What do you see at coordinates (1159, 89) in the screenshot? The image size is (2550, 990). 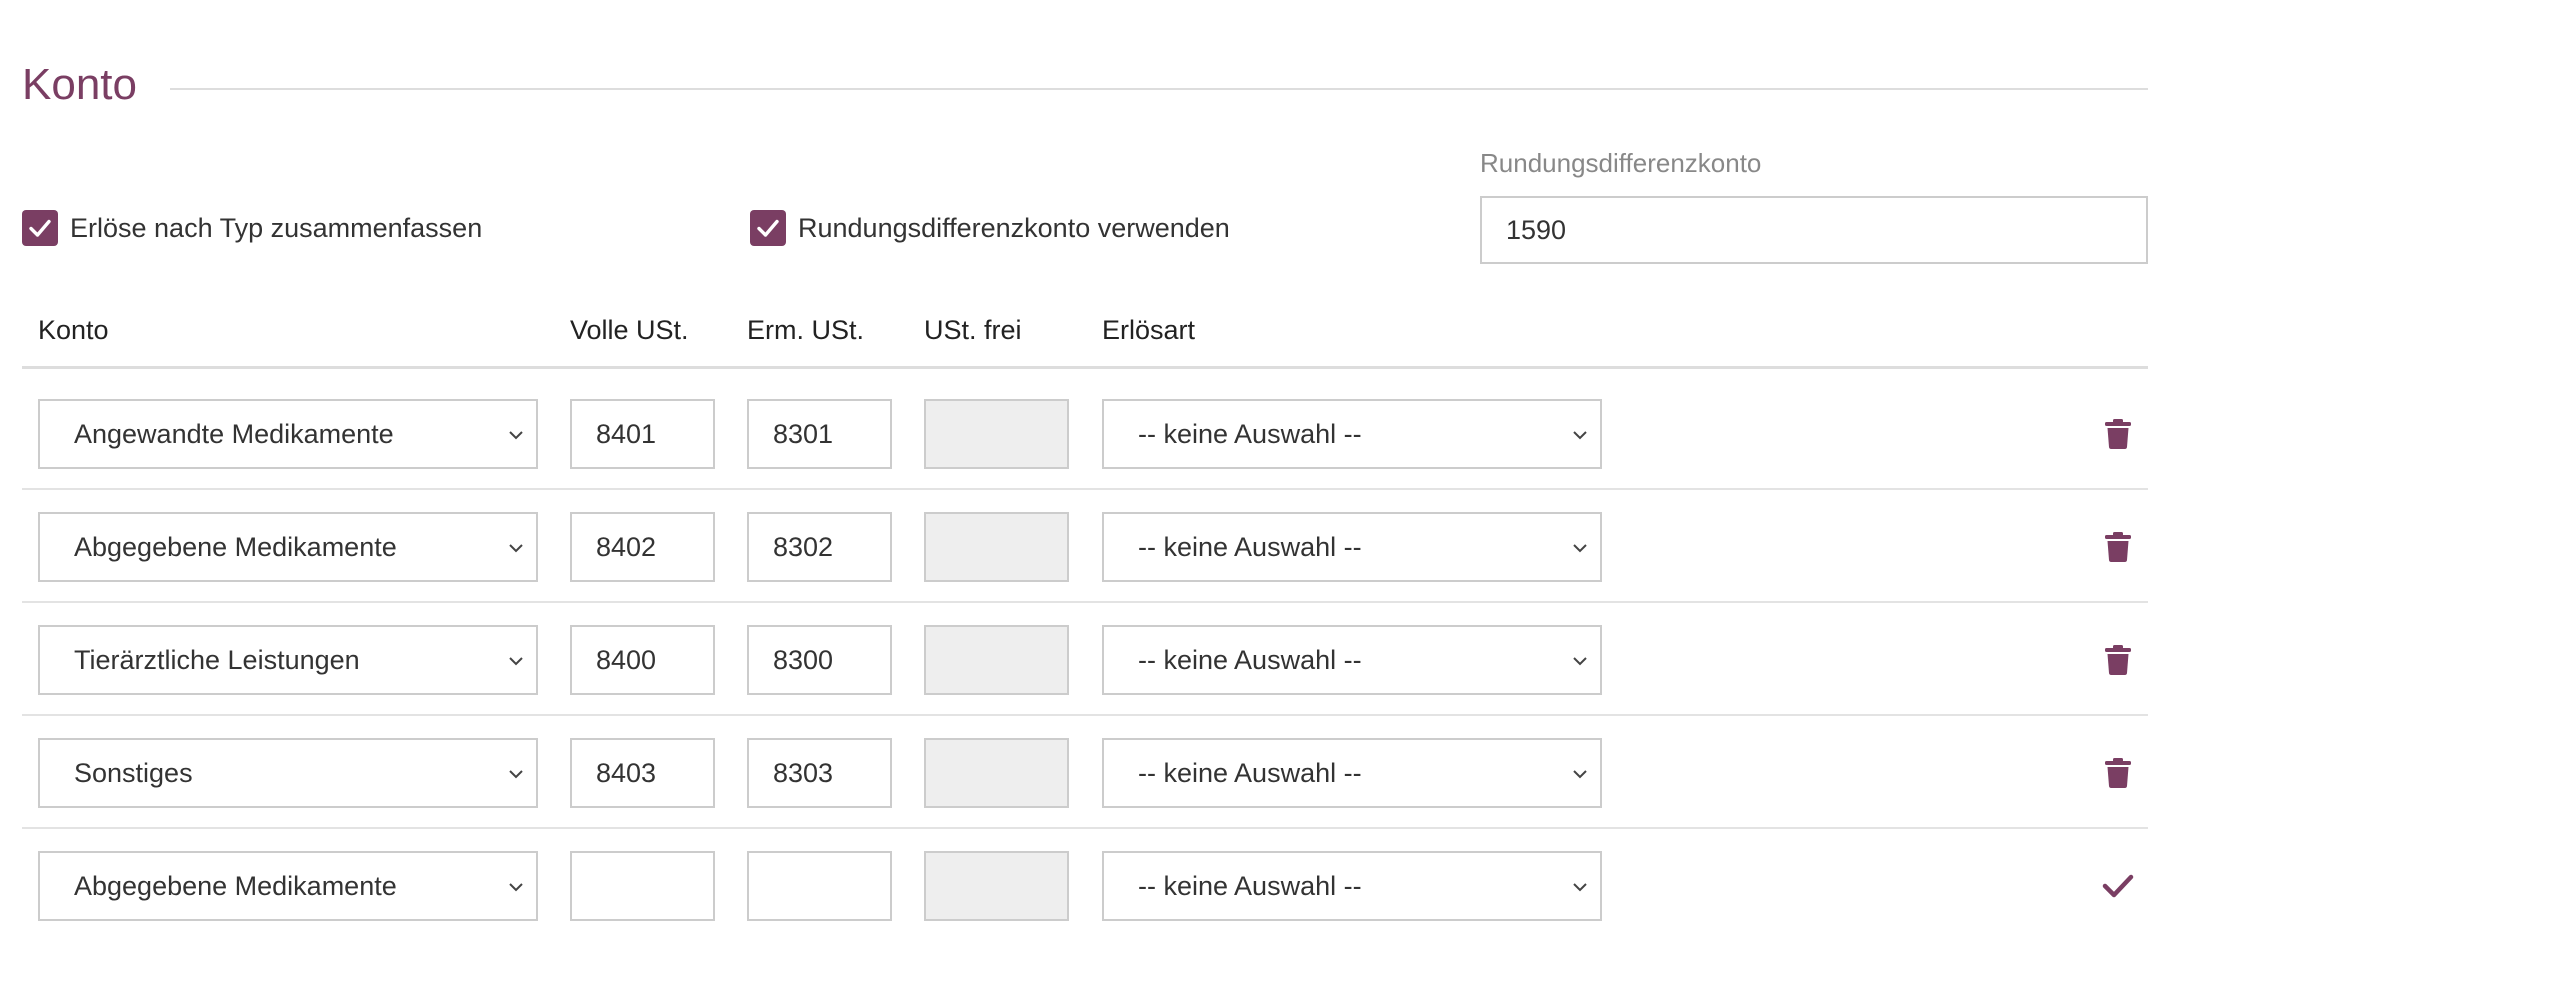 I see `section-divider` at bounding box center [1159, 89].